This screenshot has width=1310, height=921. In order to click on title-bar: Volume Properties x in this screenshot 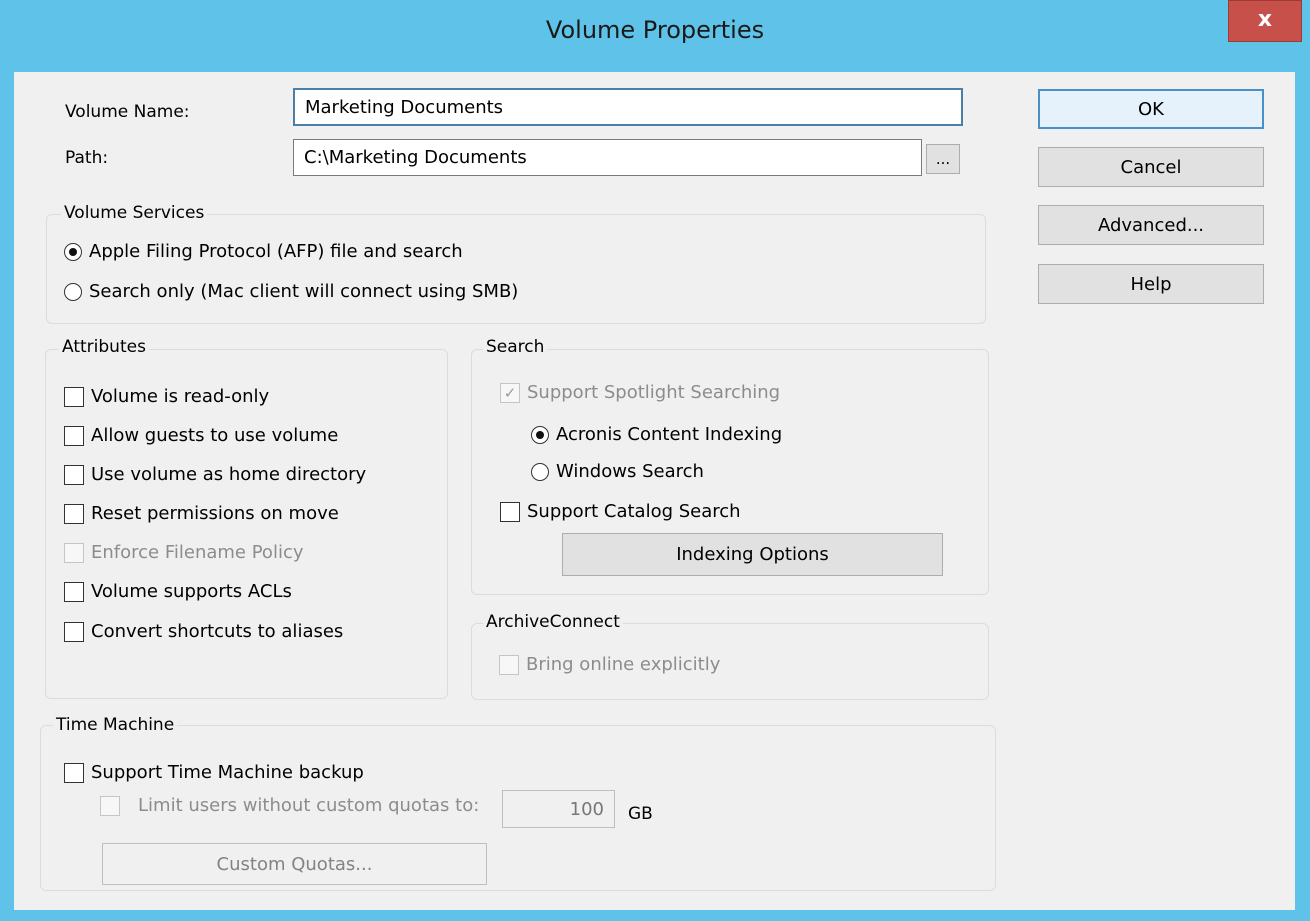, I will do `click(655, 36)`.